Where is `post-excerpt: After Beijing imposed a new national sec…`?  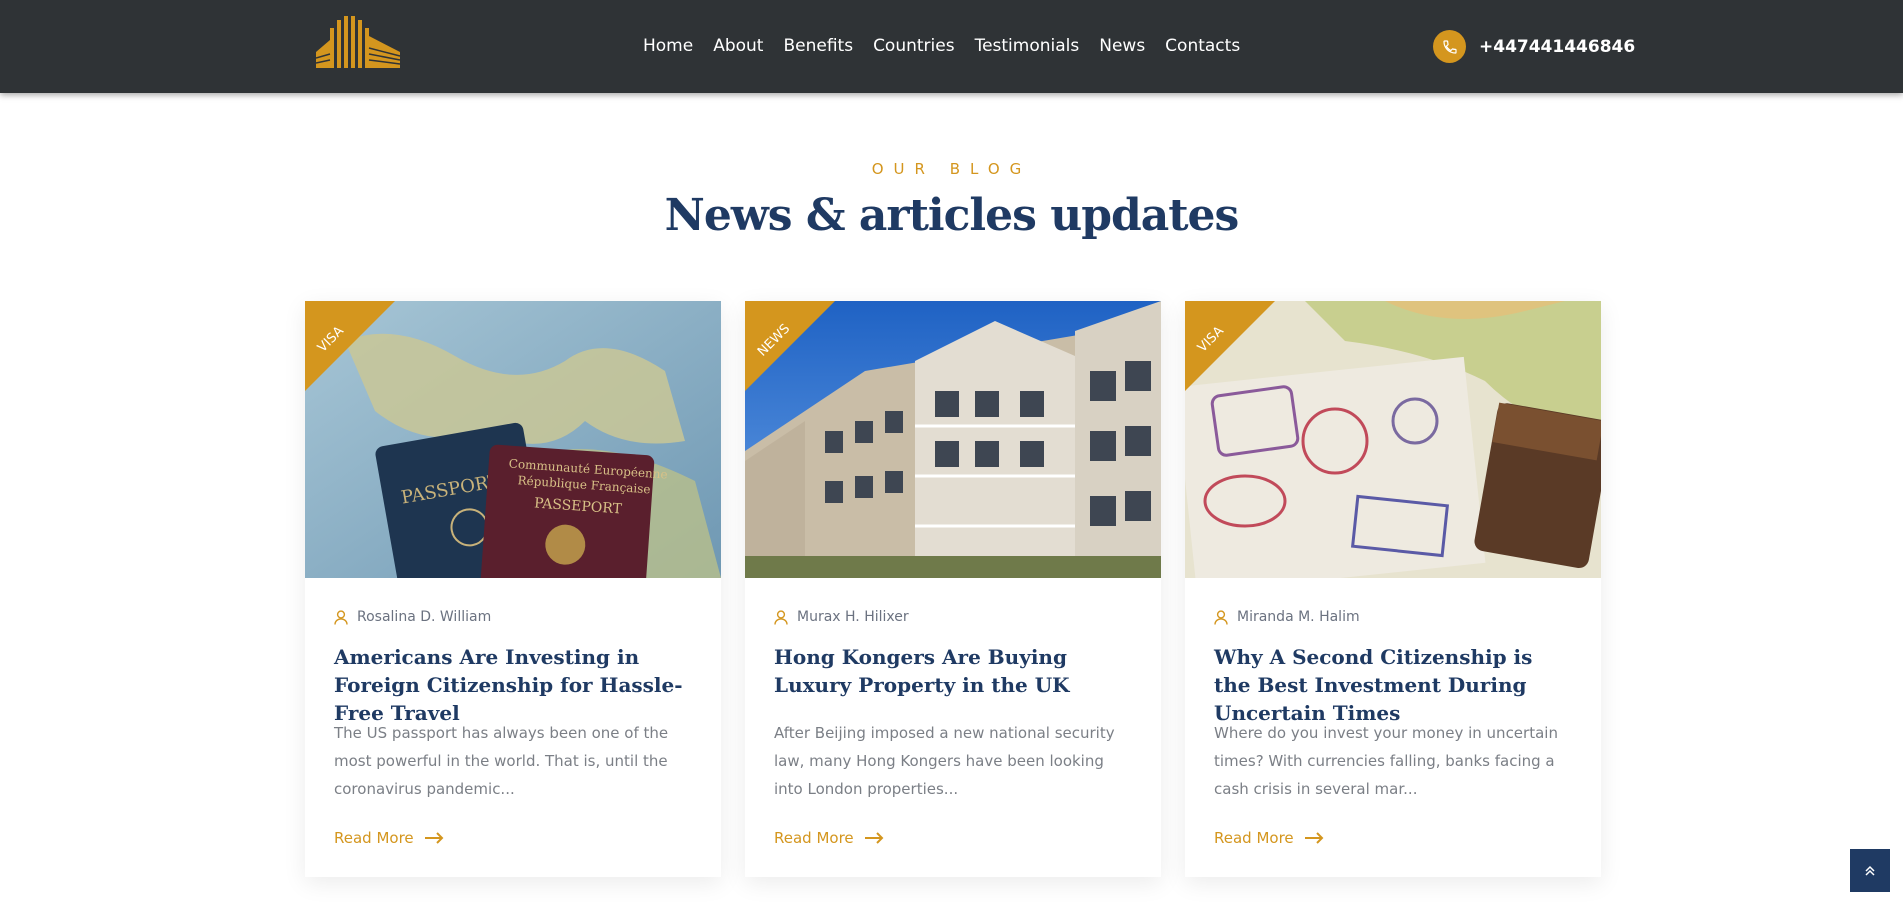 post-excerpt: After Beijing imposed a new national sec… is located at coordinates (944, 761).